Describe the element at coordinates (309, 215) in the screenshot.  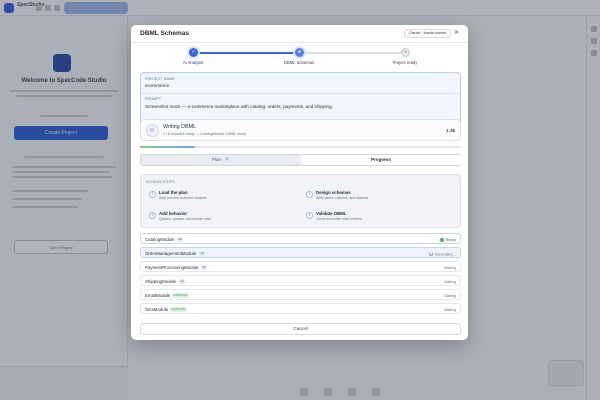
I see `schema-step-number: 4` at that location.